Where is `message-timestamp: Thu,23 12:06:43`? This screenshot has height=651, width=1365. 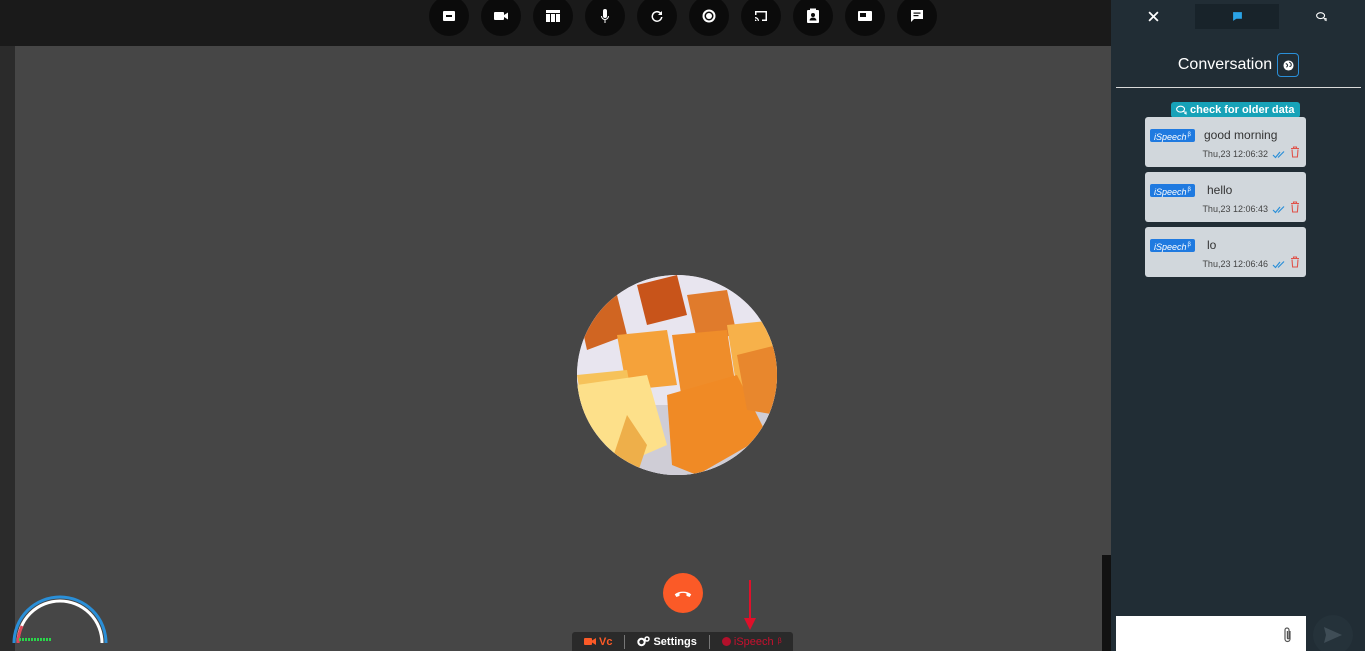 message-timestamp: Thu,23 12:06:43 is located at coordinates (1235, 209).